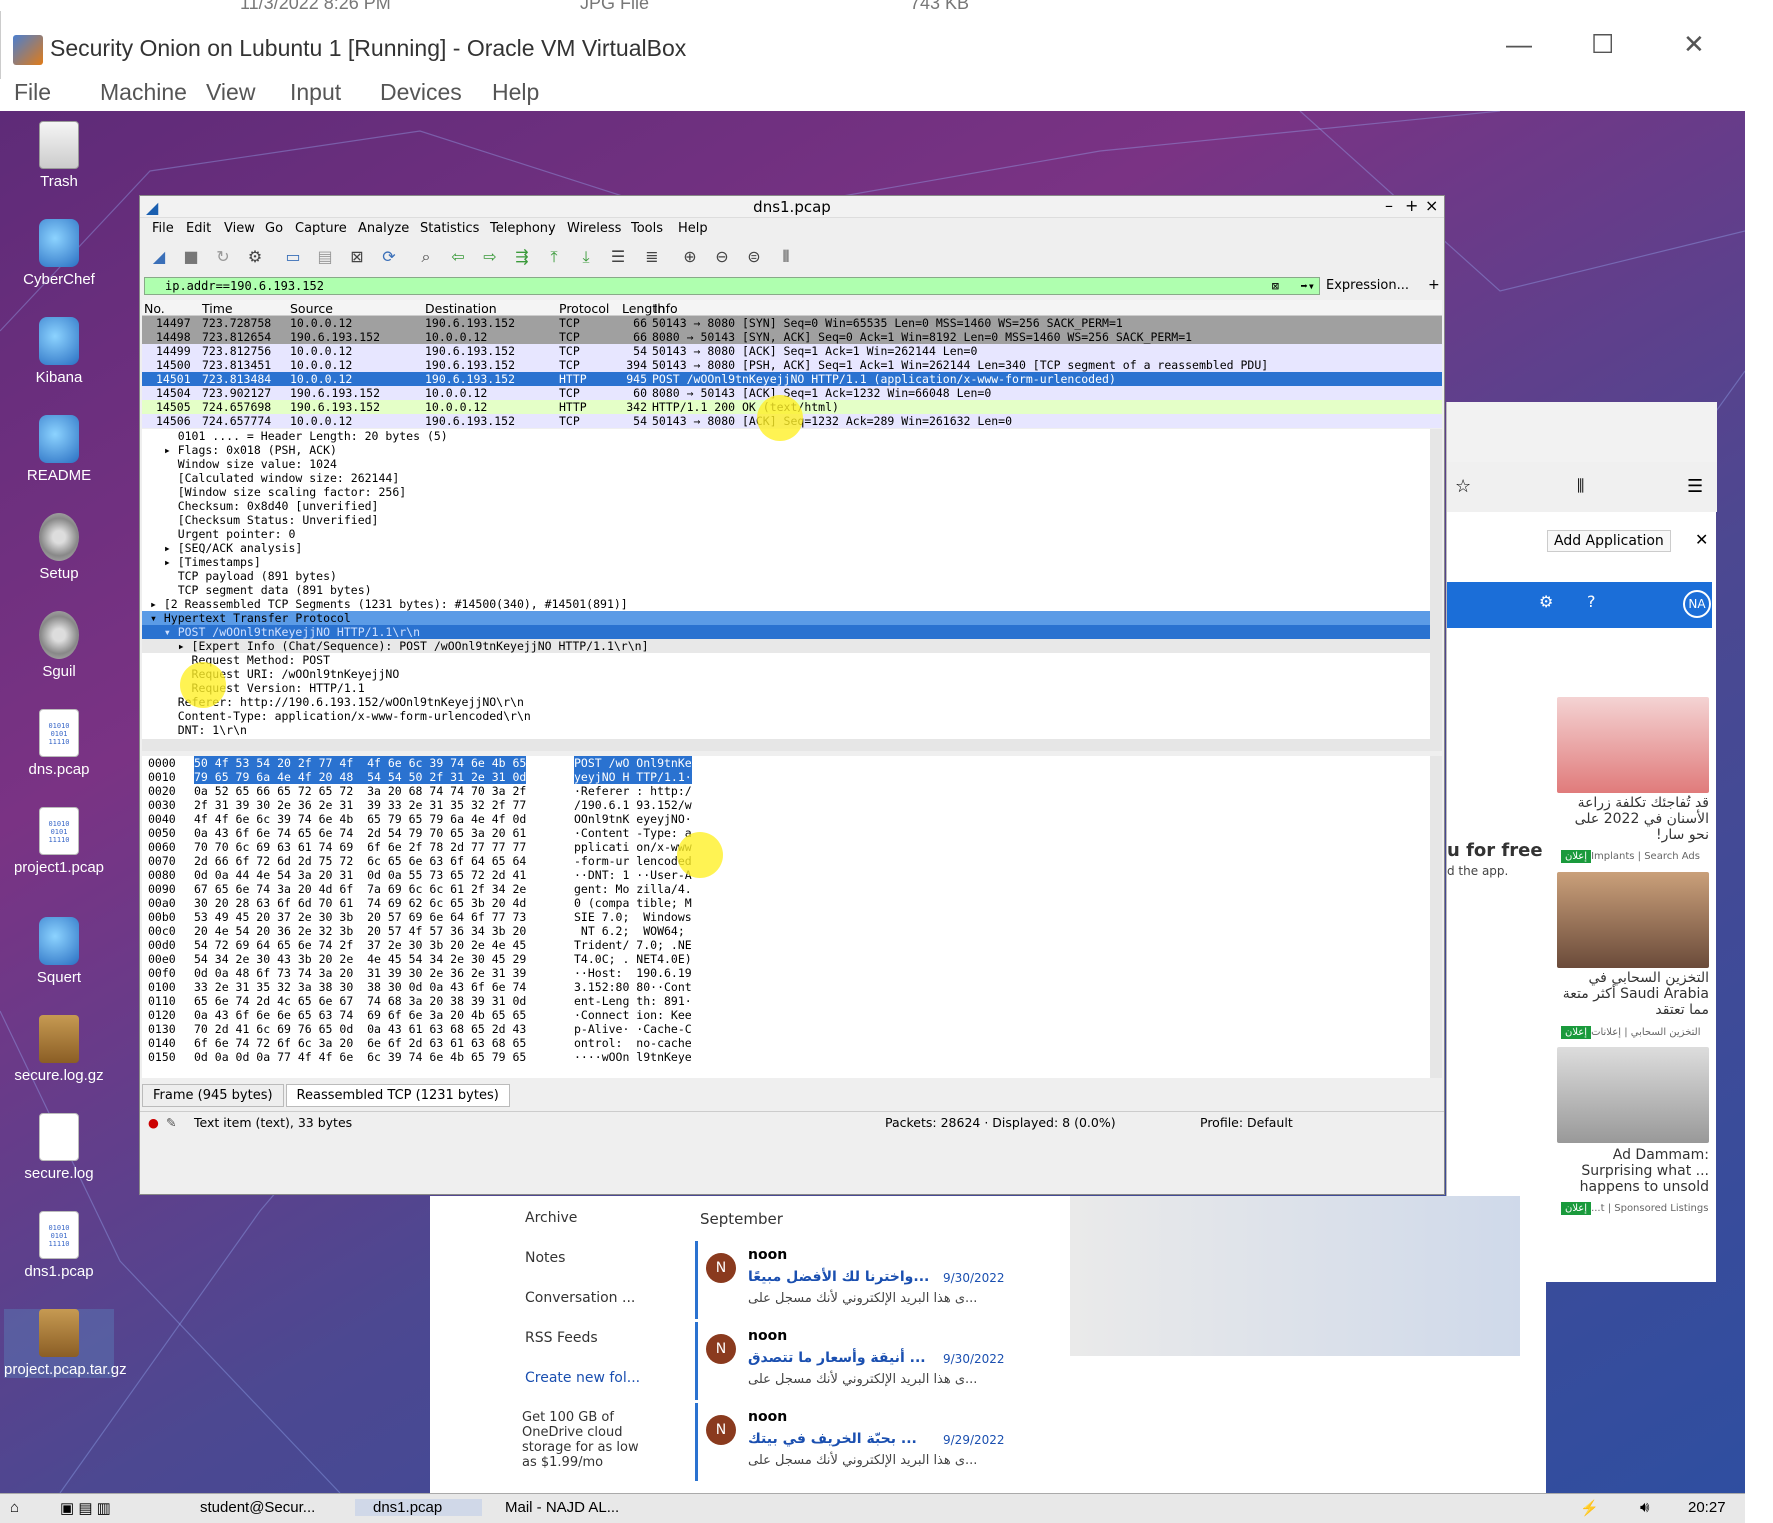  I want to click on detail-line: Window size value: 1024, so click(792, 464).